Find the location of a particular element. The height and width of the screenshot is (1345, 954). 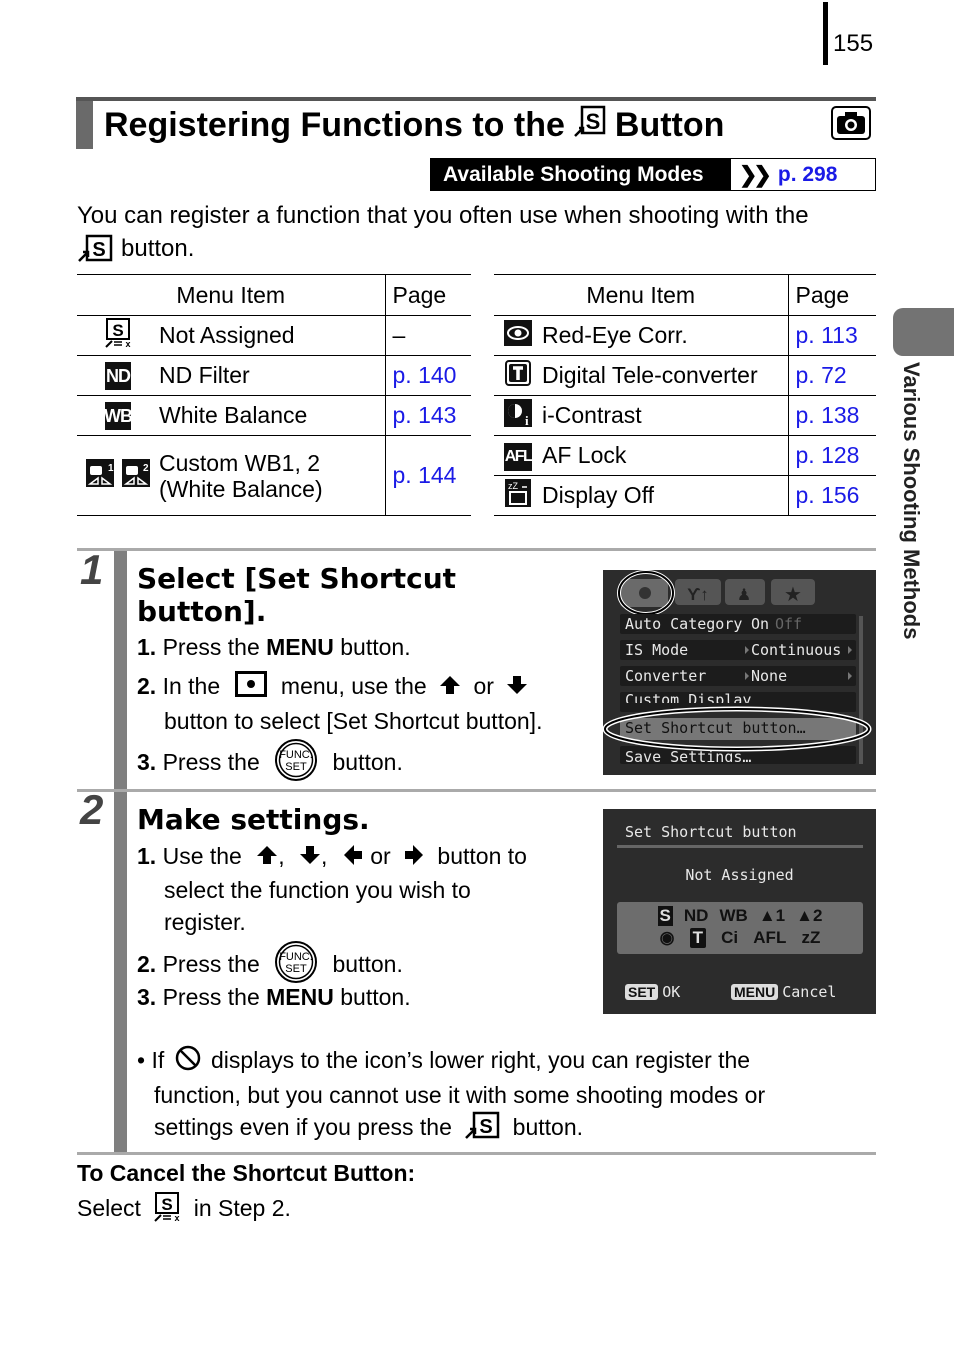

function-icon-grid: S ND WB ▲1 ▲2 ◉ T Ci AFL zZ is located at coordinates (740, 928).